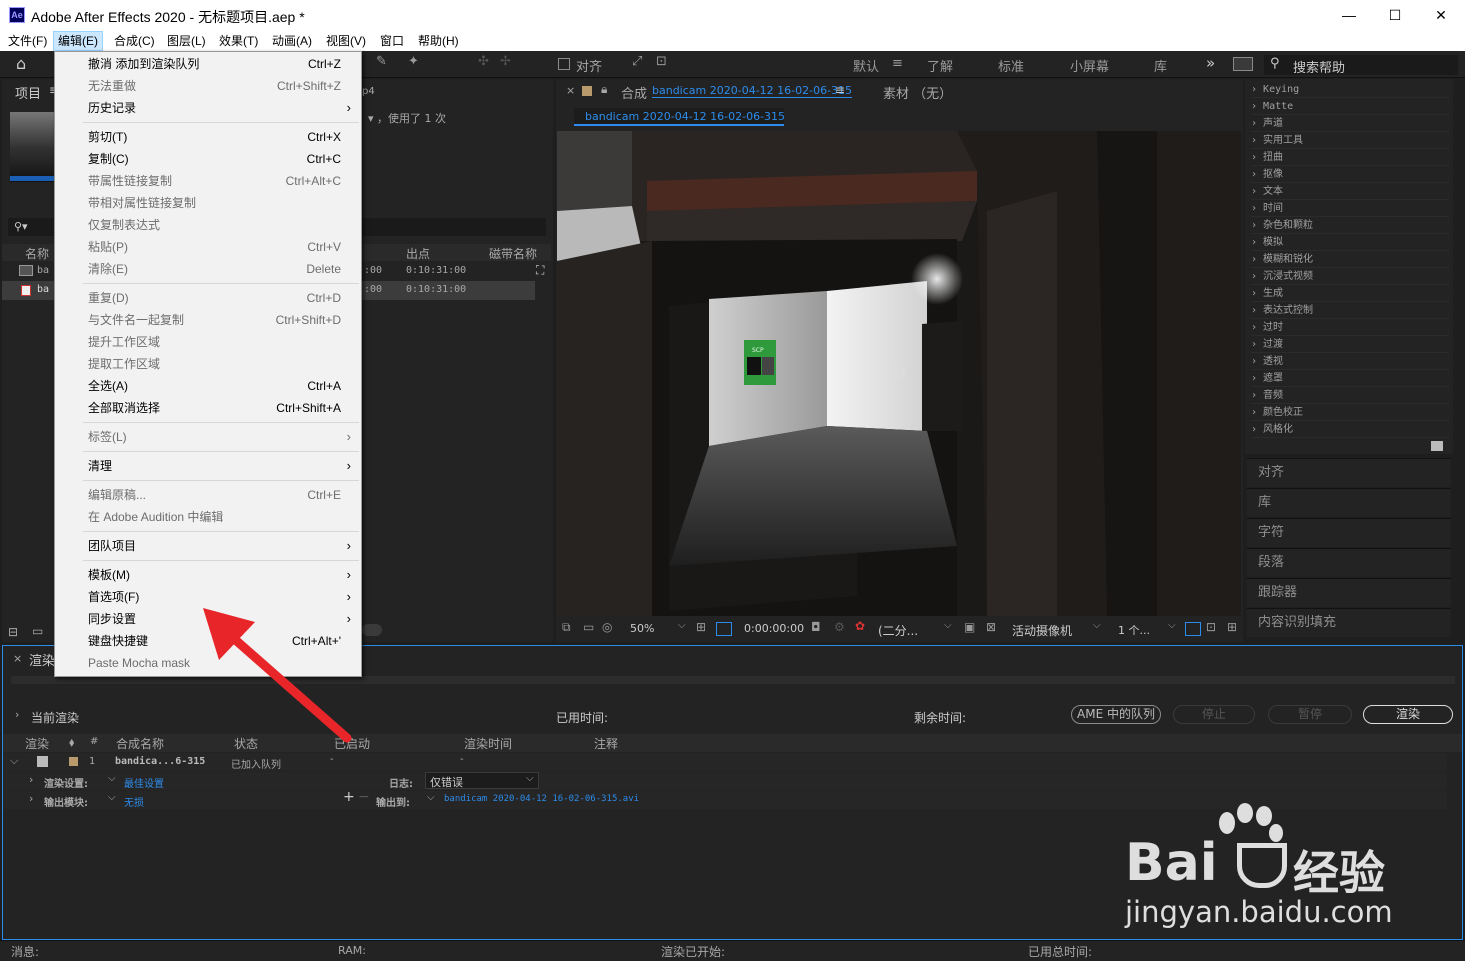 The image size is (1465, 961). What do you see at coordinates (1349, 502) in the screenshot?
I see `panel-libraries: 库` at bounding box center [1349, 502].